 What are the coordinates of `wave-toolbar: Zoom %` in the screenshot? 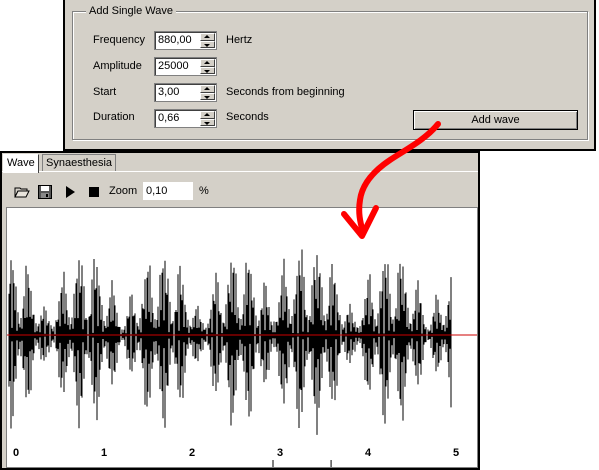 It's located at (239, 192).